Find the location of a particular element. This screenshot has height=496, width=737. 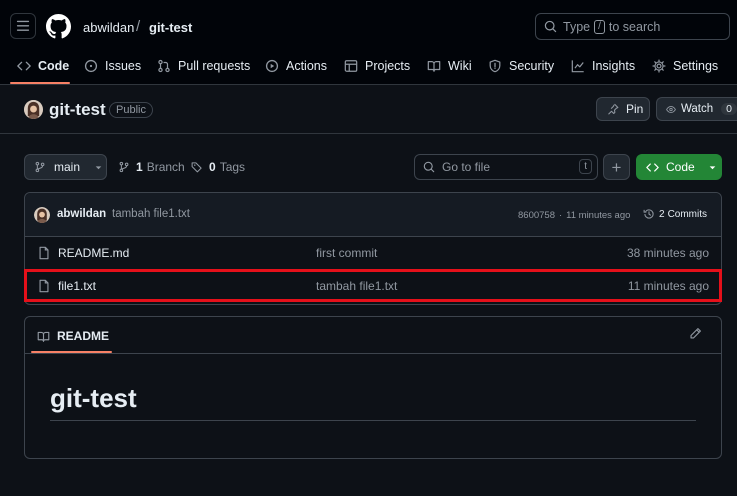

readme-tab: README is located at coordinates (73, 336).